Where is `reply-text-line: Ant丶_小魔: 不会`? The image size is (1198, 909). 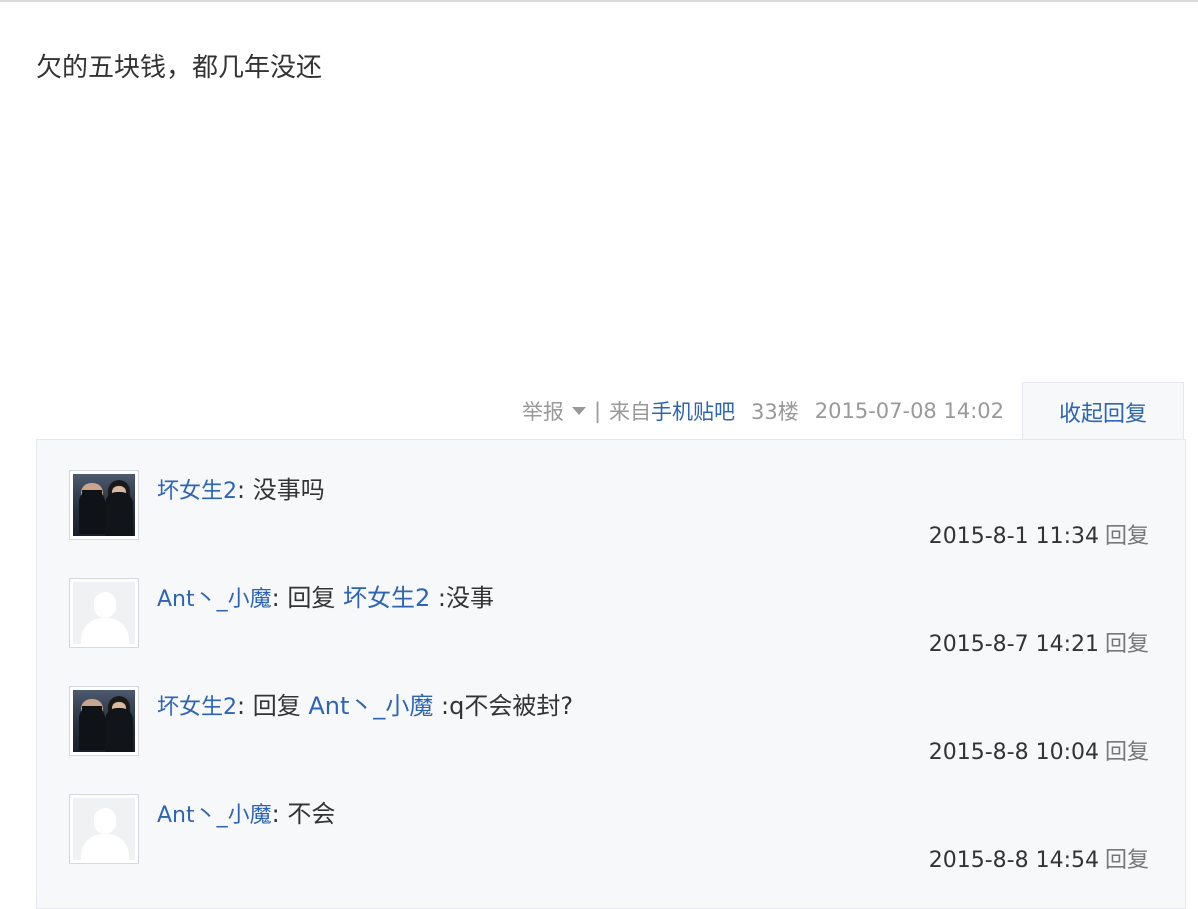 reply-text-line: Ant丶_小魔: 不会 is located at coordinates (246, 815).